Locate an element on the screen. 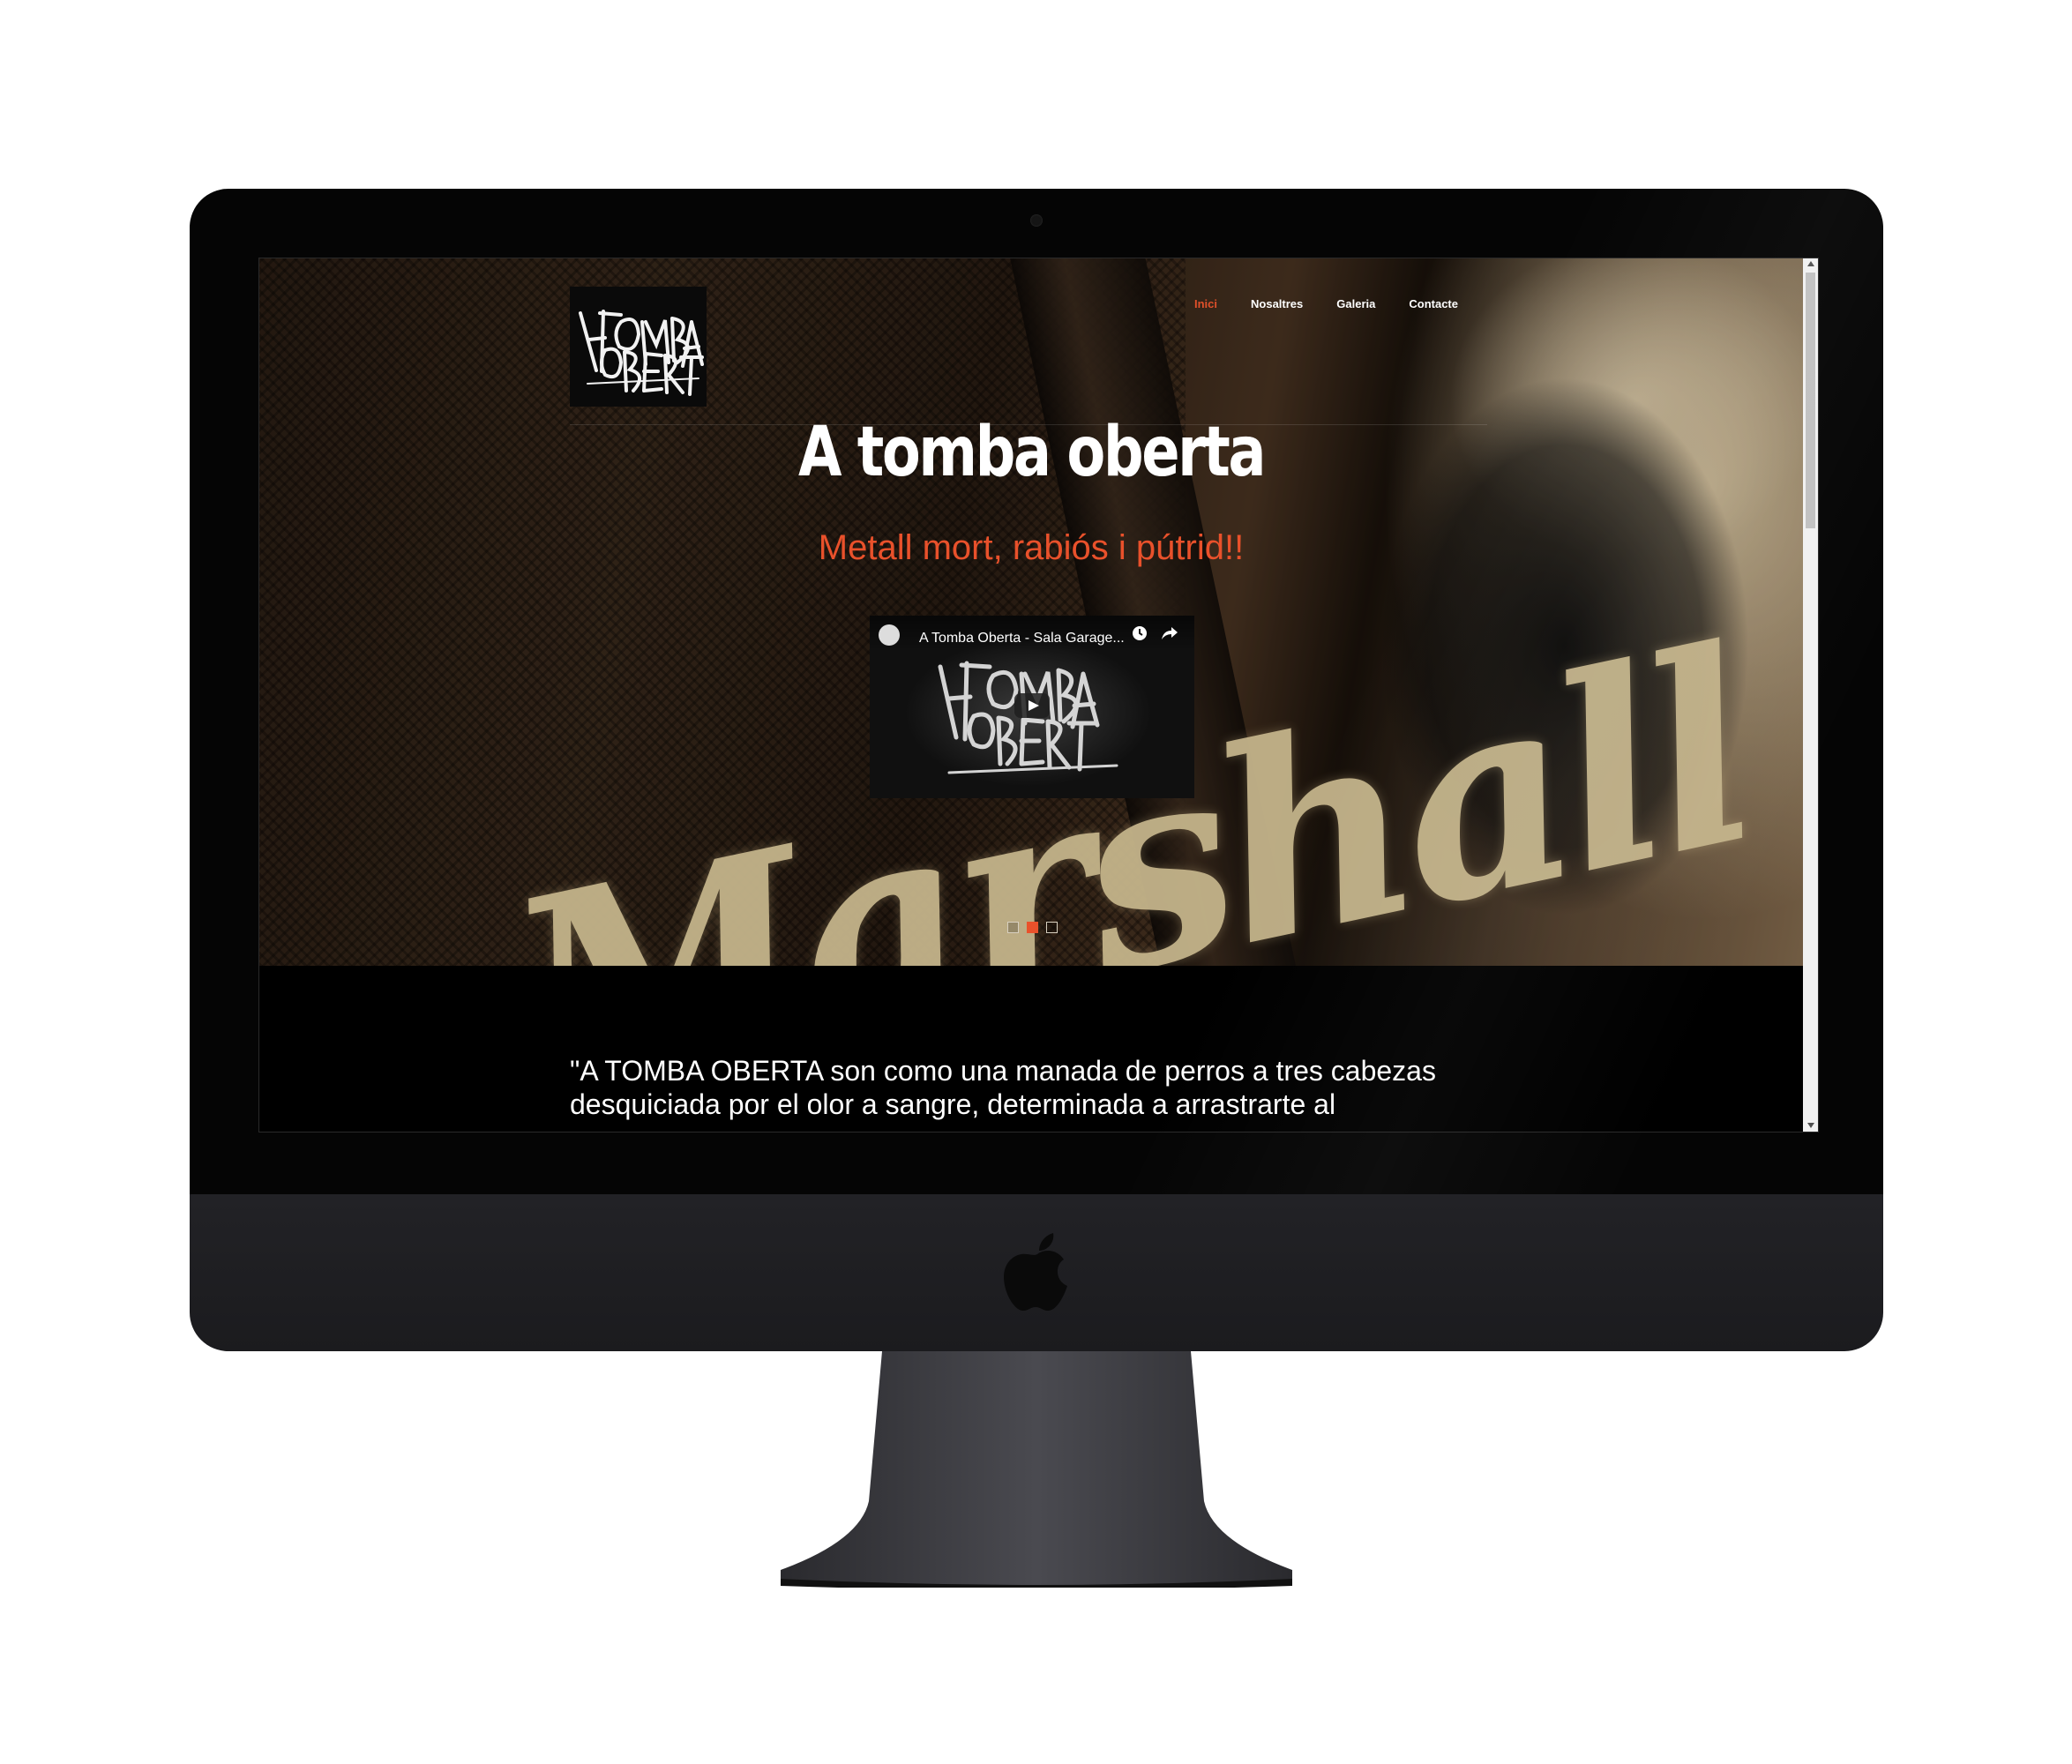 Image resolution: width=2072 pixels, height=1764 pixels. scrollbar-thumb is located at coordinates (1810, 400).